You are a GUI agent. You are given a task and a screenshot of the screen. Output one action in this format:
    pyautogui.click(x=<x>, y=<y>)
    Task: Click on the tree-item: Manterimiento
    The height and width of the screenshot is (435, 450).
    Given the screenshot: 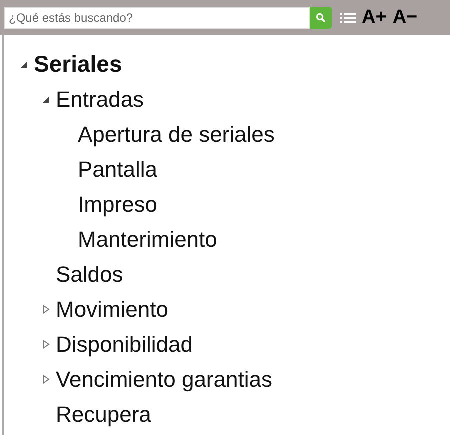 What is the action you would take?
    pyautogui.click(x=148, y=239)
    